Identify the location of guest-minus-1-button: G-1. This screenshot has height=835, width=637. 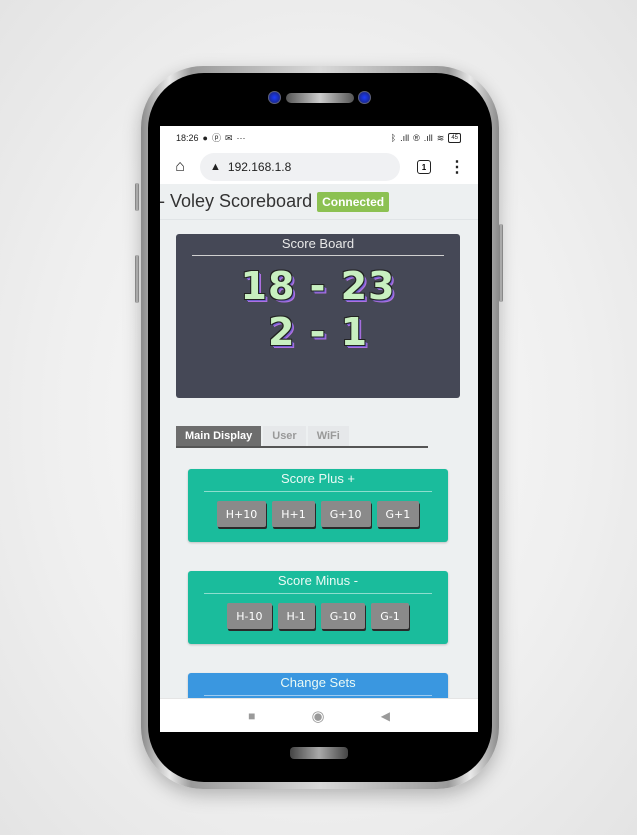
(390, 616).